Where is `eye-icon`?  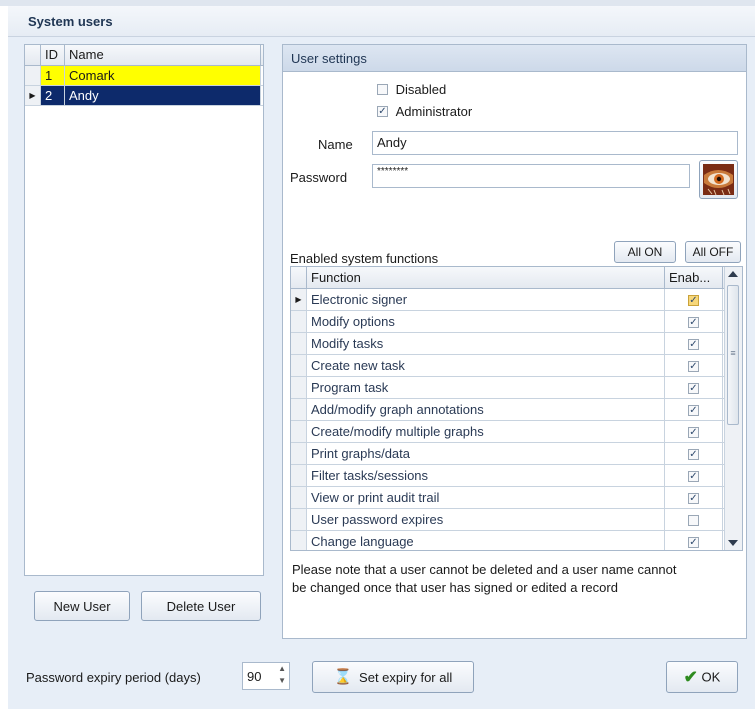 eye-icon is located at coordinates (718, 180).